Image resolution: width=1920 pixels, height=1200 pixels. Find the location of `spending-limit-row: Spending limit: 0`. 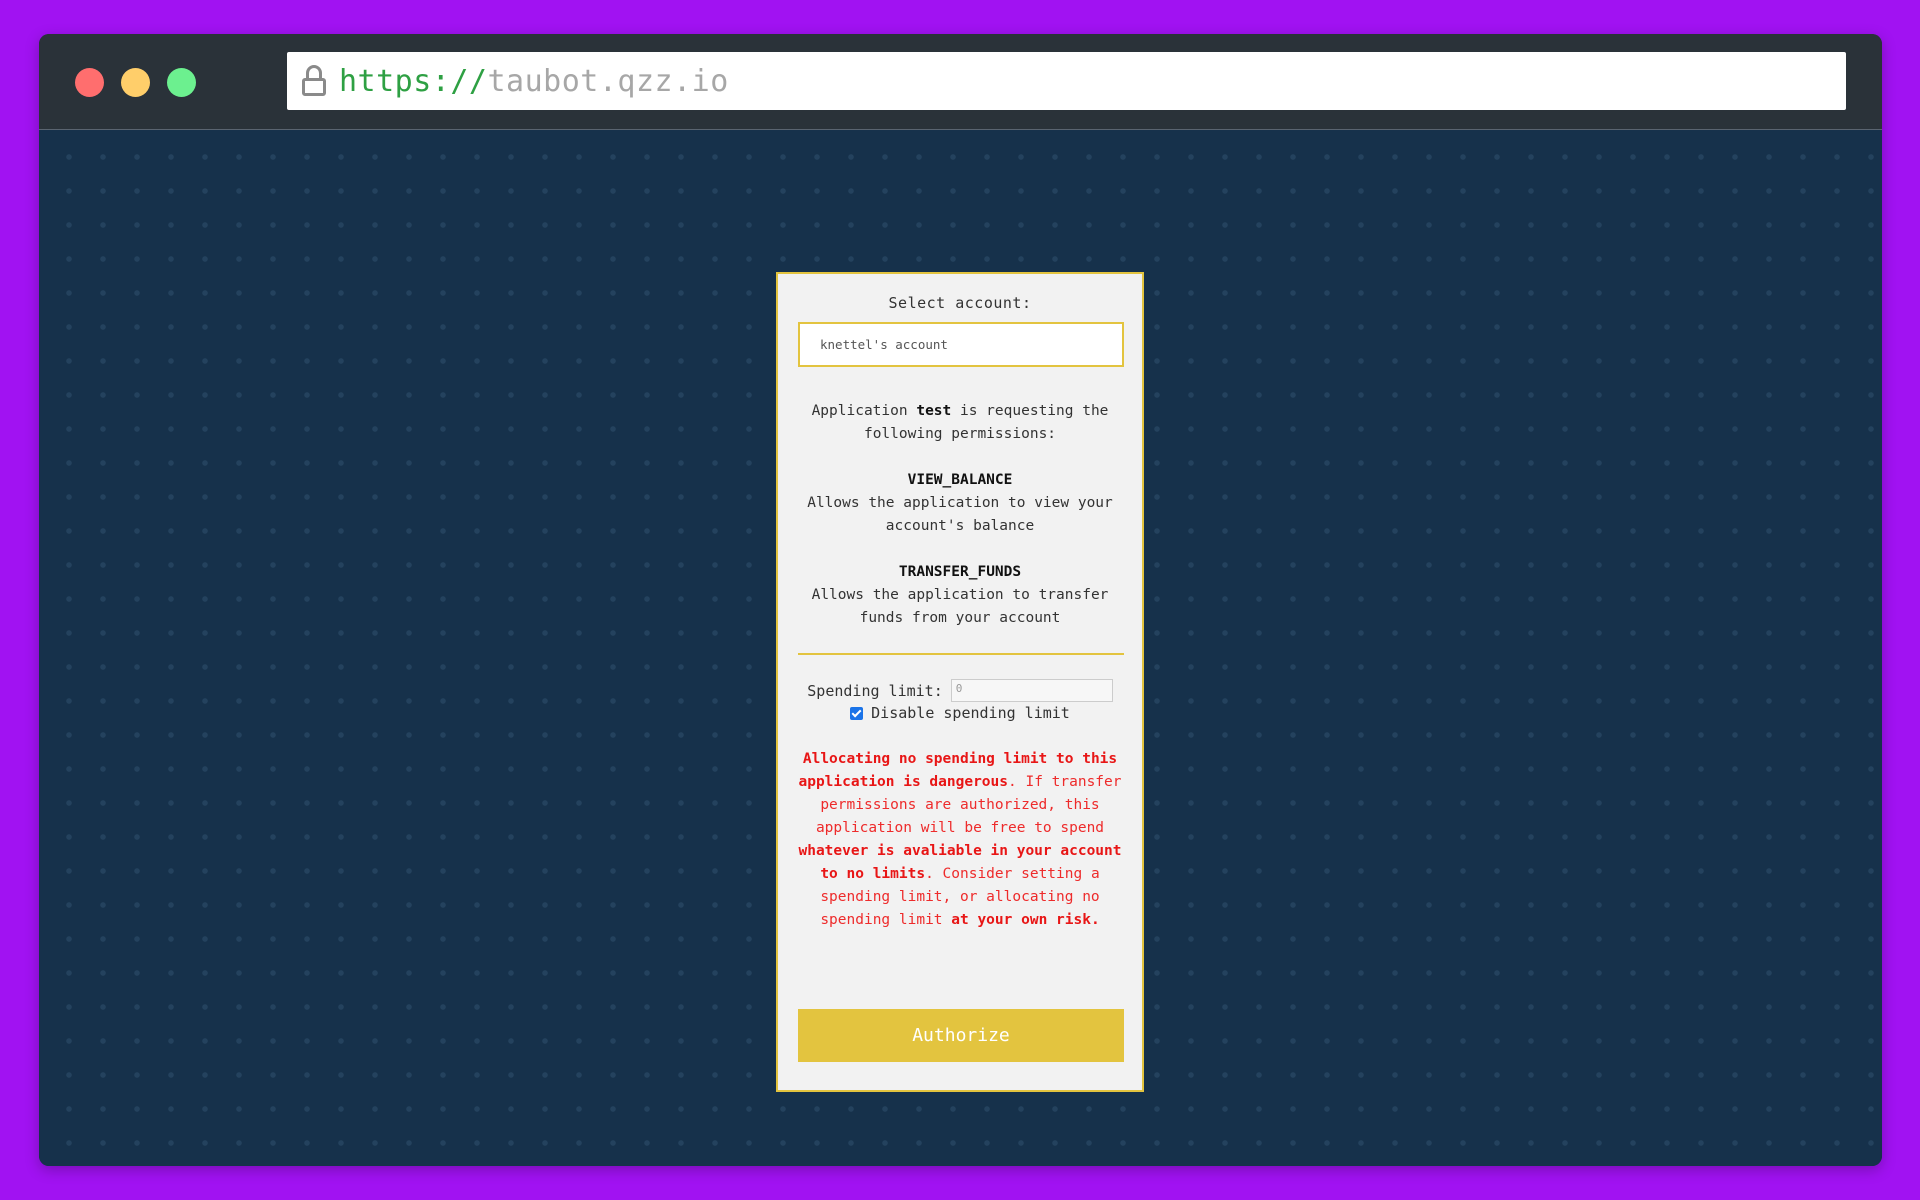

spending-limit-row: Spending limit: 0 is located at coordinates (960, 690).